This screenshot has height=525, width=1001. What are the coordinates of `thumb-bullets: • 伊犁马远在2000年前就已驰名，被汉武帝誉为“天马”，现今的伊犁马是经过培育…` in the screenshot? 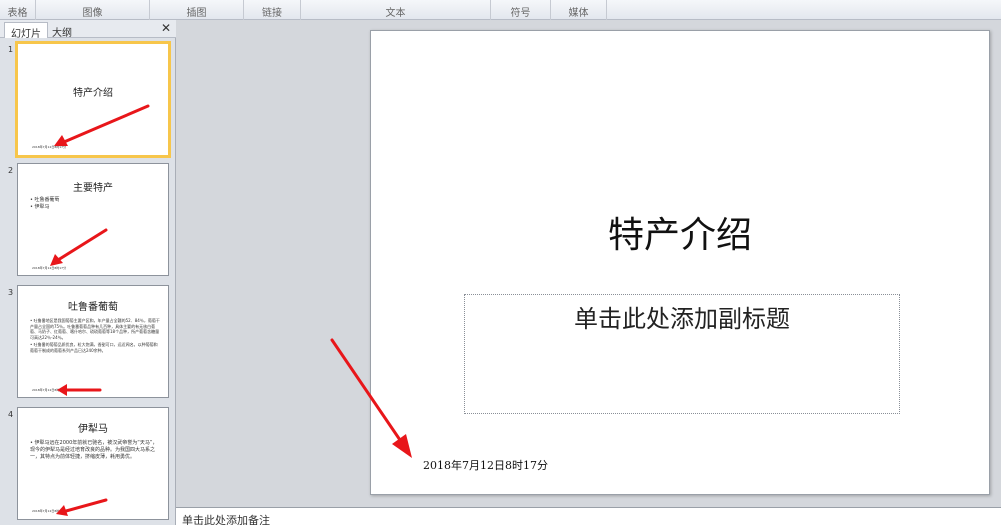 It's located at (95, 450).